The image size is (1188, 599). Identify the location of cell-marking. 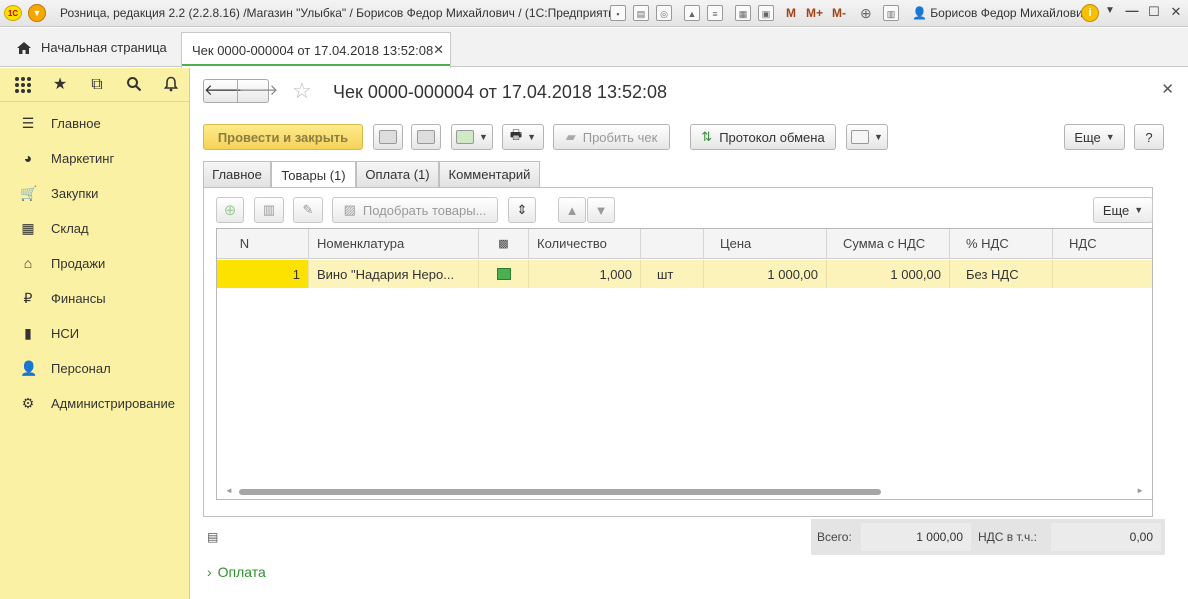
(504, 274).